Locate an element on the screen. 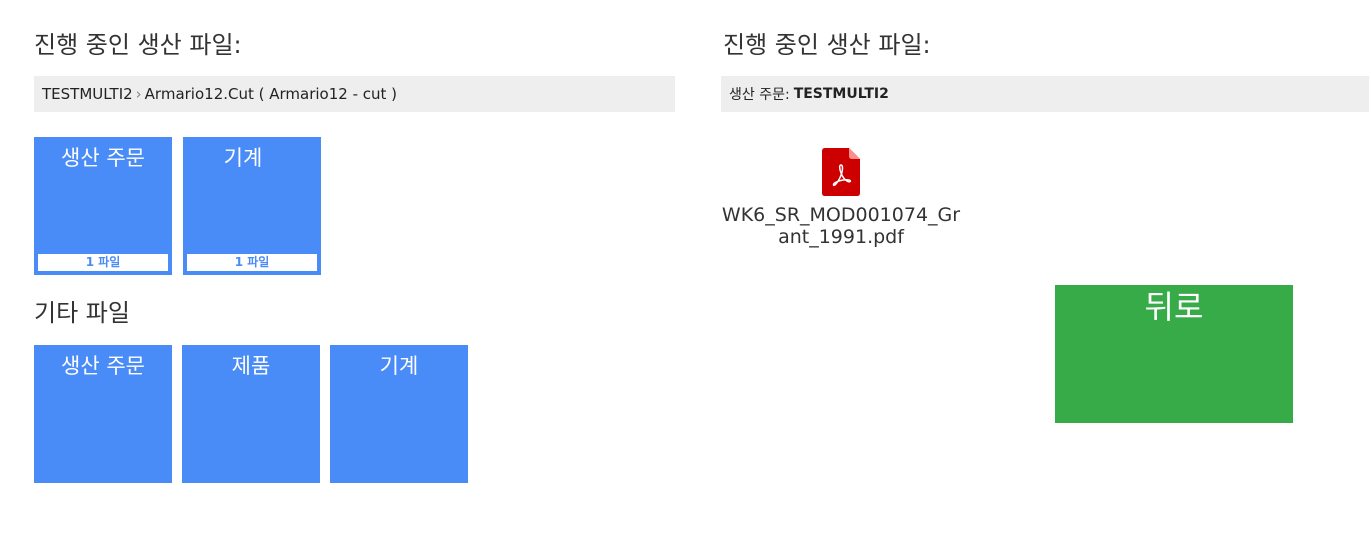  pdf-file-entry: WK6_SR_MOD001074_Grant_1991.pdf is located at coordinates (841, 198).